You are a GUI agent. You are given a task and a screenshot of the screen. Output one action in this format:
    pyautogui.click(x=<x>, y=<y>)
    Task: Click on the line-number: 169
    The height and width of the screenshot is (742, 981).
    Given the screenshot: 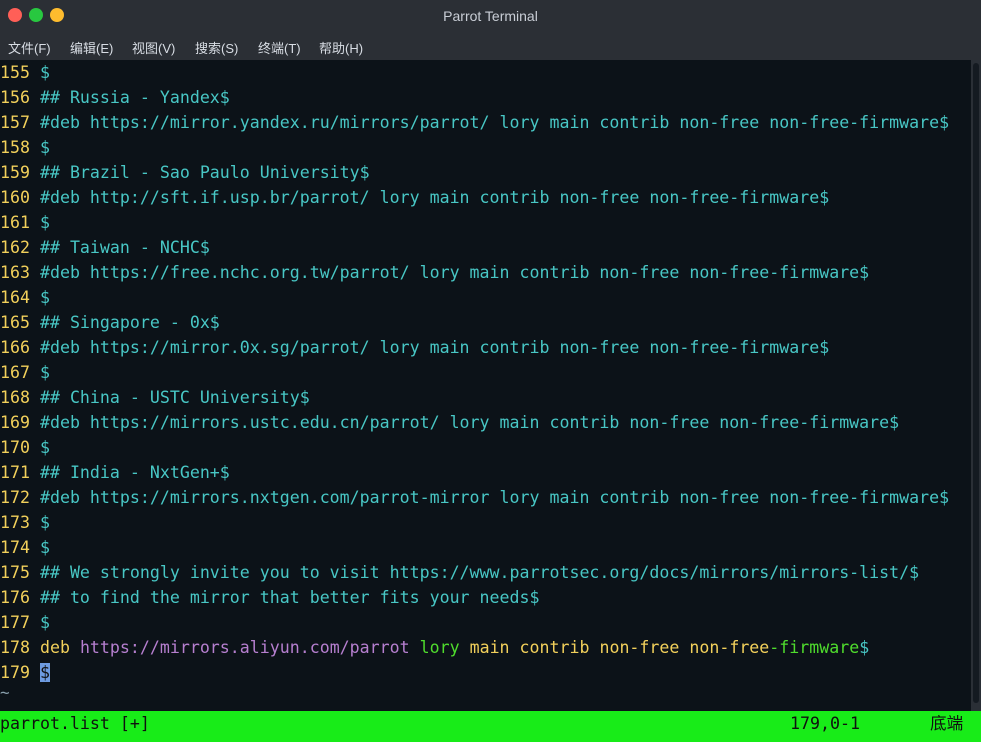 What is the action you would take?
    pyautogui.click(x=20, y=422)
    